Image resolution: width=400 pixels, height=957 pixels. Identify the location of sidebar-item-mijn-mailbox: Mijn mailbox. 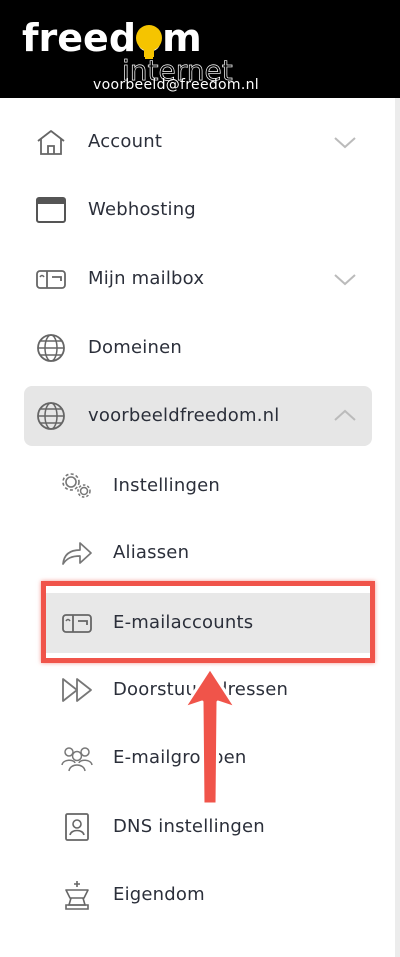
(198, 279).